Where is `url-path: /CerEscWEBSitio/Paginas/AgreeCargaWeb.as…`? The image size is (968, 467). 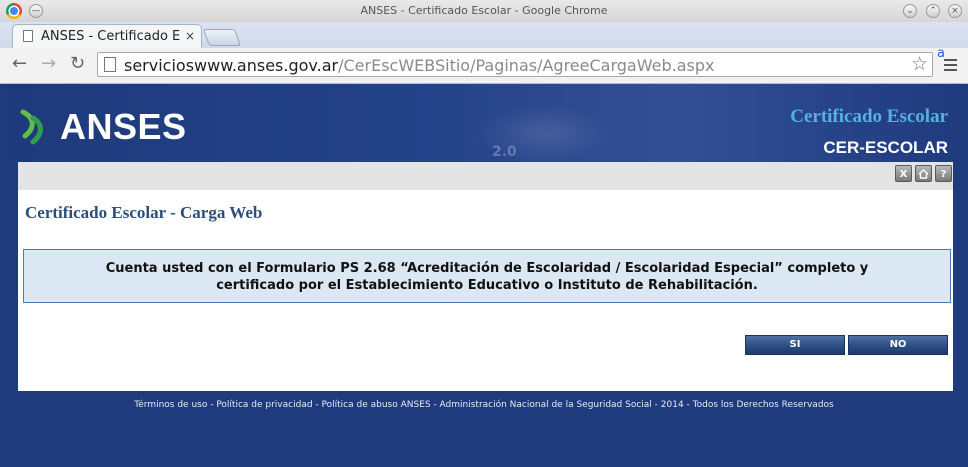 url-path: /CerEscWEBSitio/Paginas/AgreeCargaWeb.as… is located at coordinates (526, 65).